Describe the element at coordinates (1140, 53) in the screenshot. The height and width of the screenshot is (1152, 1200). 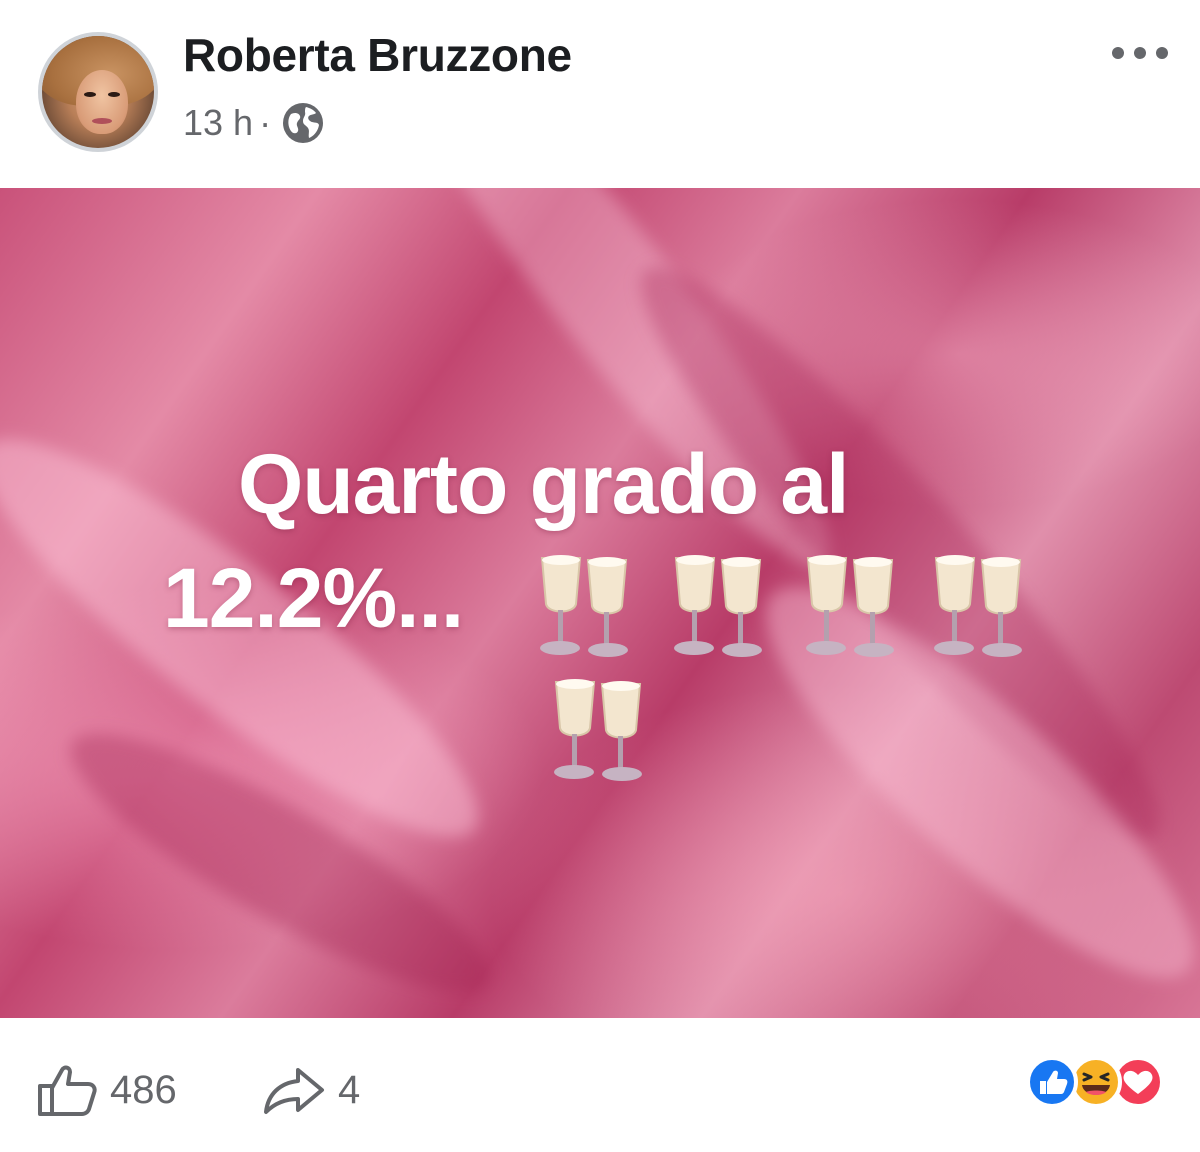
I see `more-options-icon` at that location.